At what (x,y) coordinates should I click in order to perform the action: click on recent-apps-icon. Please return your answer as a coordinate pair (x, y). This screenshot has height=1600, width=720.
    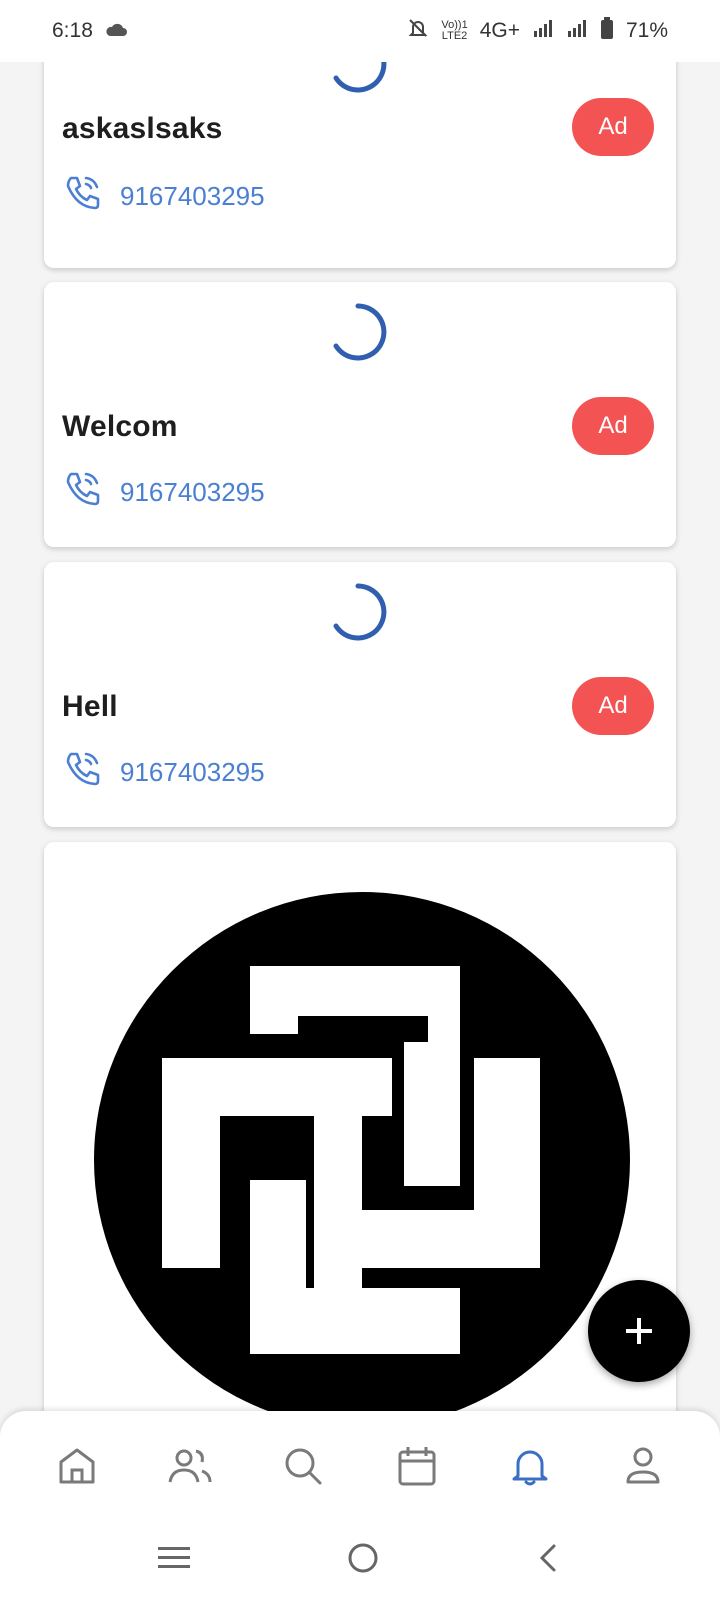
    Looking at the image, I should click on (174, 1560).